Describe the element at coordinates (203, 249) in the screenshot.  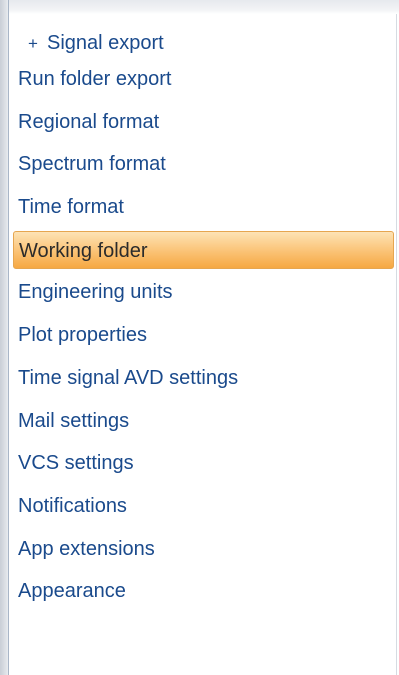
I see `nav-item-working-folder: Working folder` at that location.